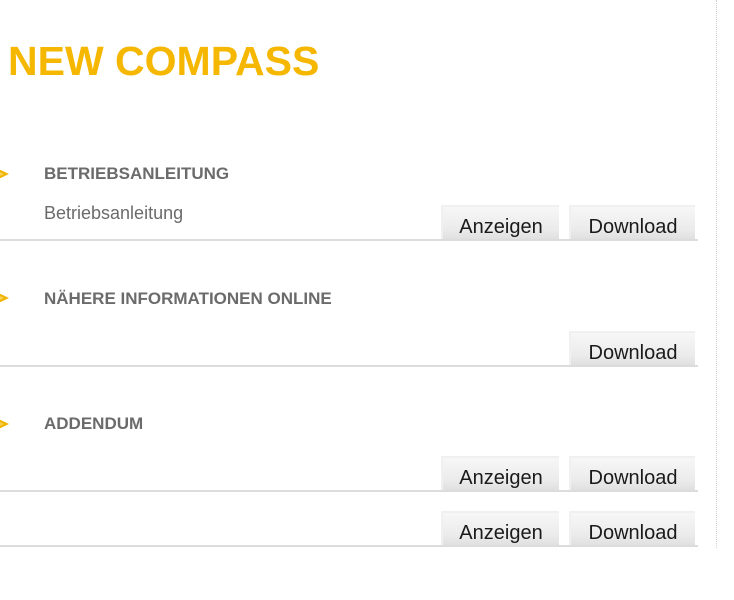 Image resolution: width=734 pixels, height=600 pixels. Describe the element at coordinates (94, 423) in the screenshot. I see `section-heading: ADDENDUM` at that location.